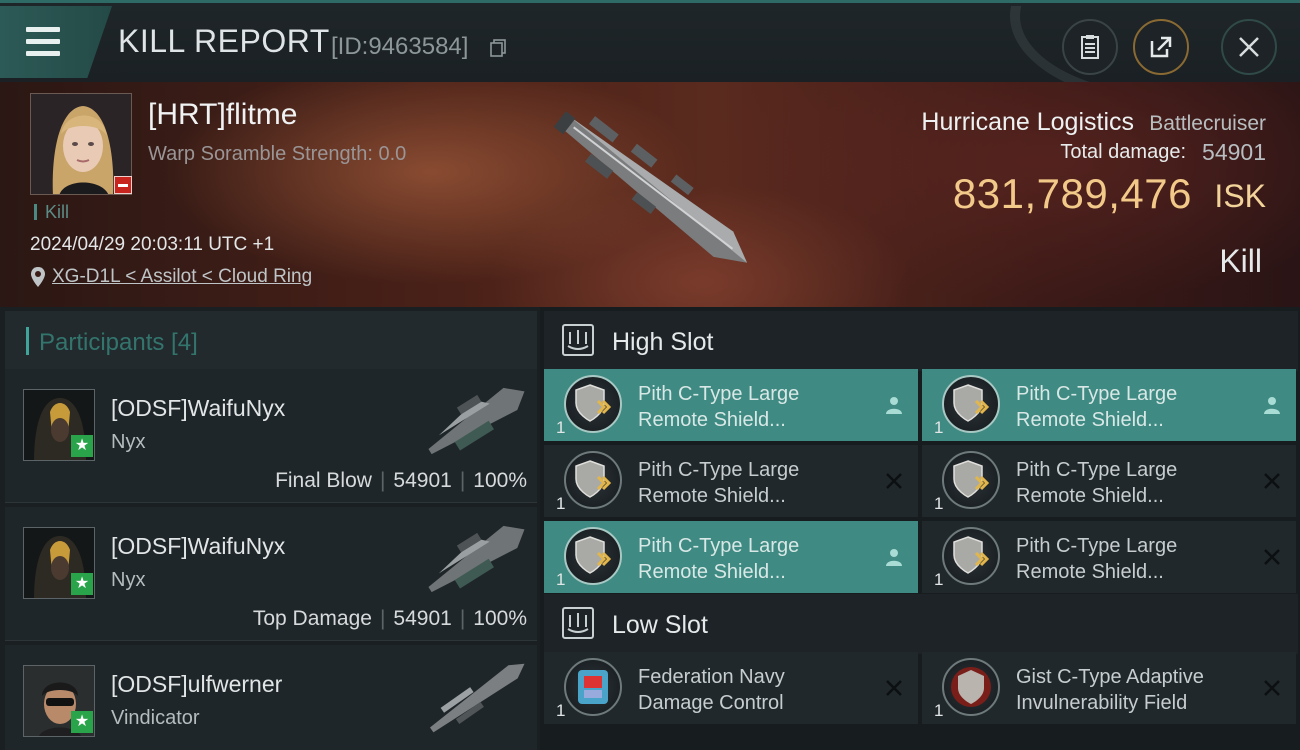 The image size is (1300, 750). Describe the element at coordinates (51, 212) in the screenshot. I see `kill-tag: Kill` at that location.